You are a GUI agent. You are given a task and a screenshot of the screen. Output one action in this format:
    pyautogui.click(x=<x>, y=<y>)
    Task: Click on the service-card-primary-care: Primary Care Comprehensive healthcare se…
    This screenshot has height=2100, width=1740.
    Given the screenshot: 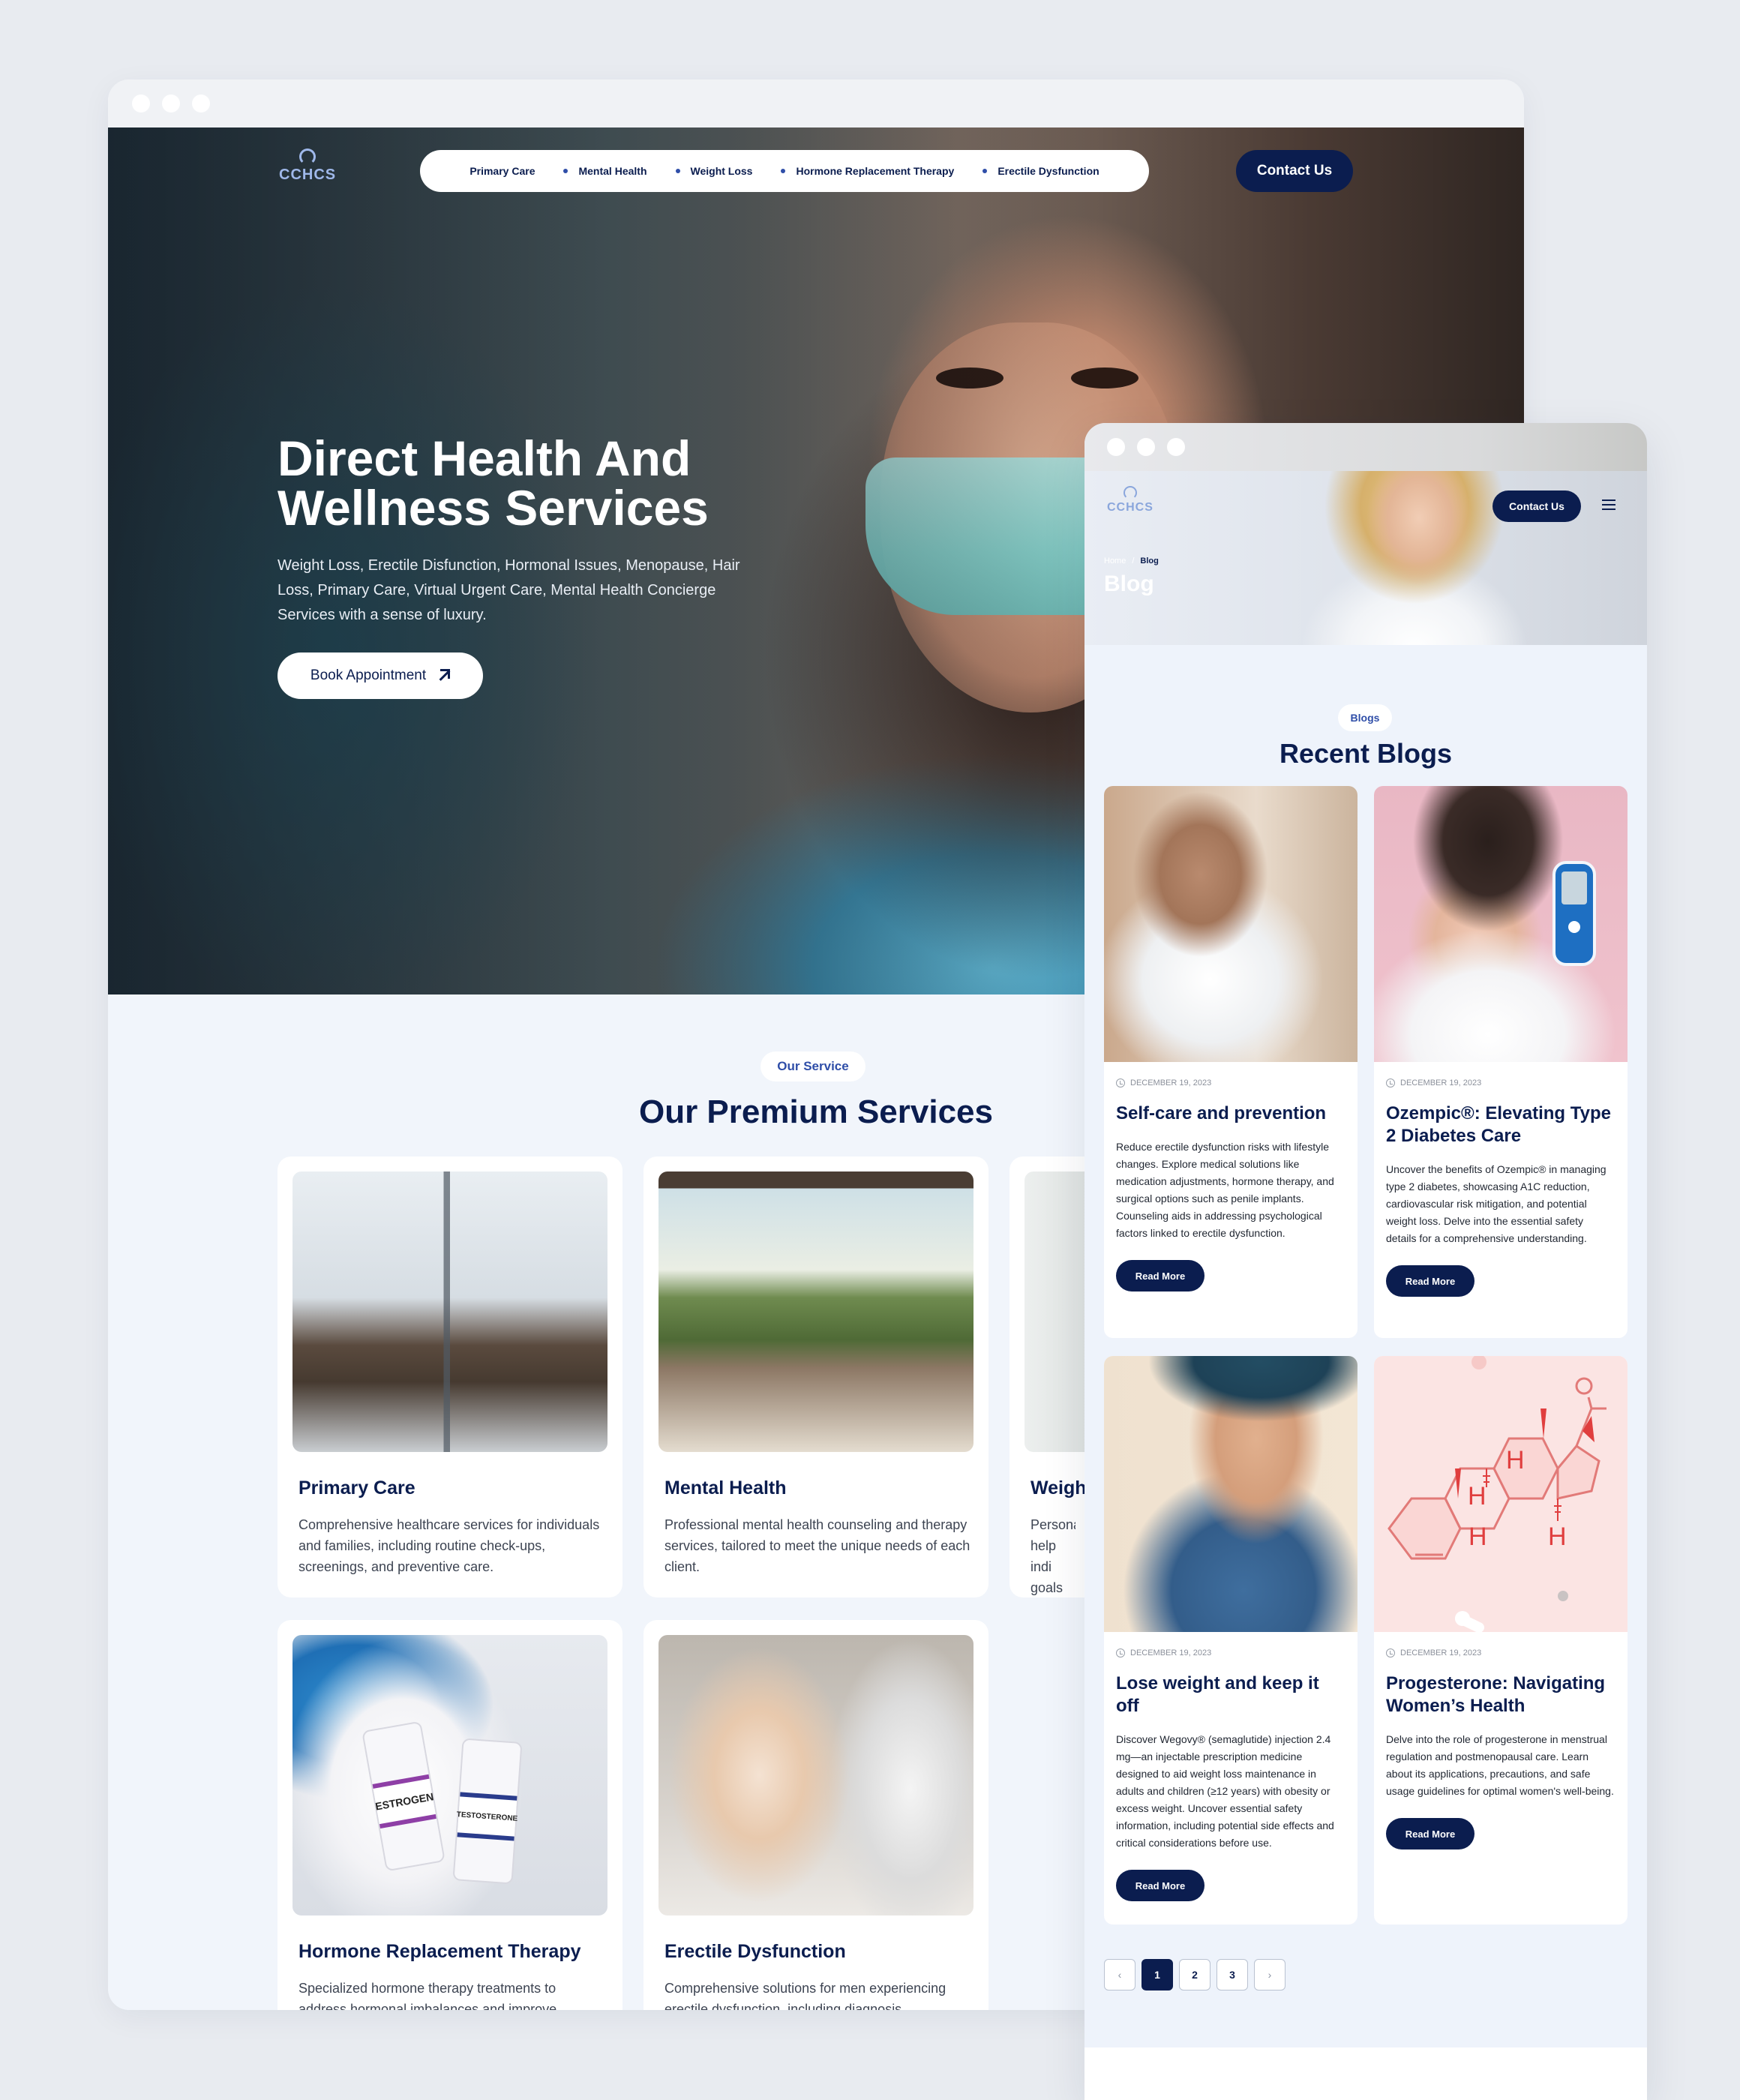 What is the action you would take?
    pyautogui.click(x=450, y=1377)
    